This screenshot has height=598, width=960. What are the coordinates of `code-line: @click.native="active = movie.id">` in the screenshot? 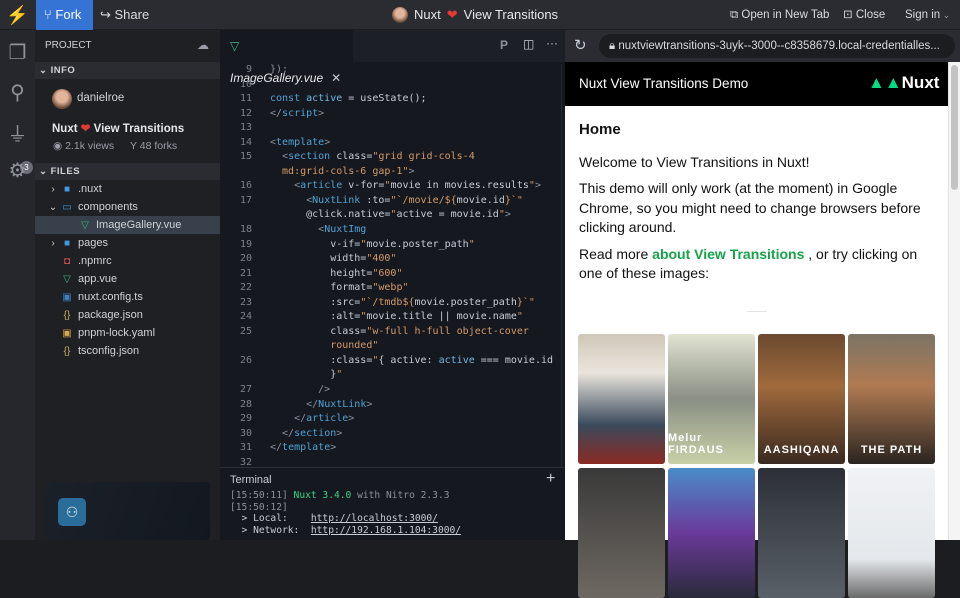 It's located at (390, 215).